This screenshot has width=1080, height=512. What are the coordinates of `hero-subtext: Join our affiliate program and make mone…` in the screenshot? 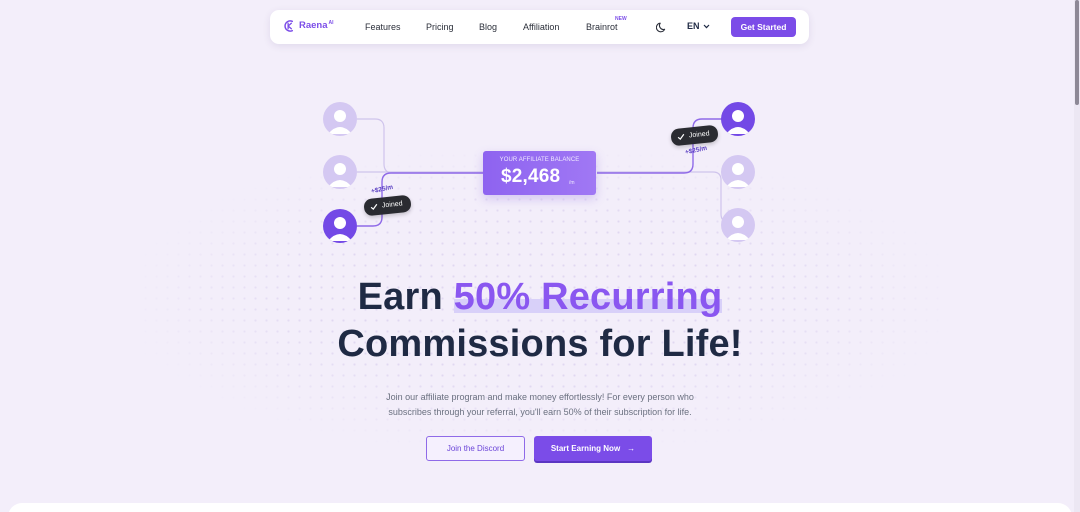 It's located at (540, 405).